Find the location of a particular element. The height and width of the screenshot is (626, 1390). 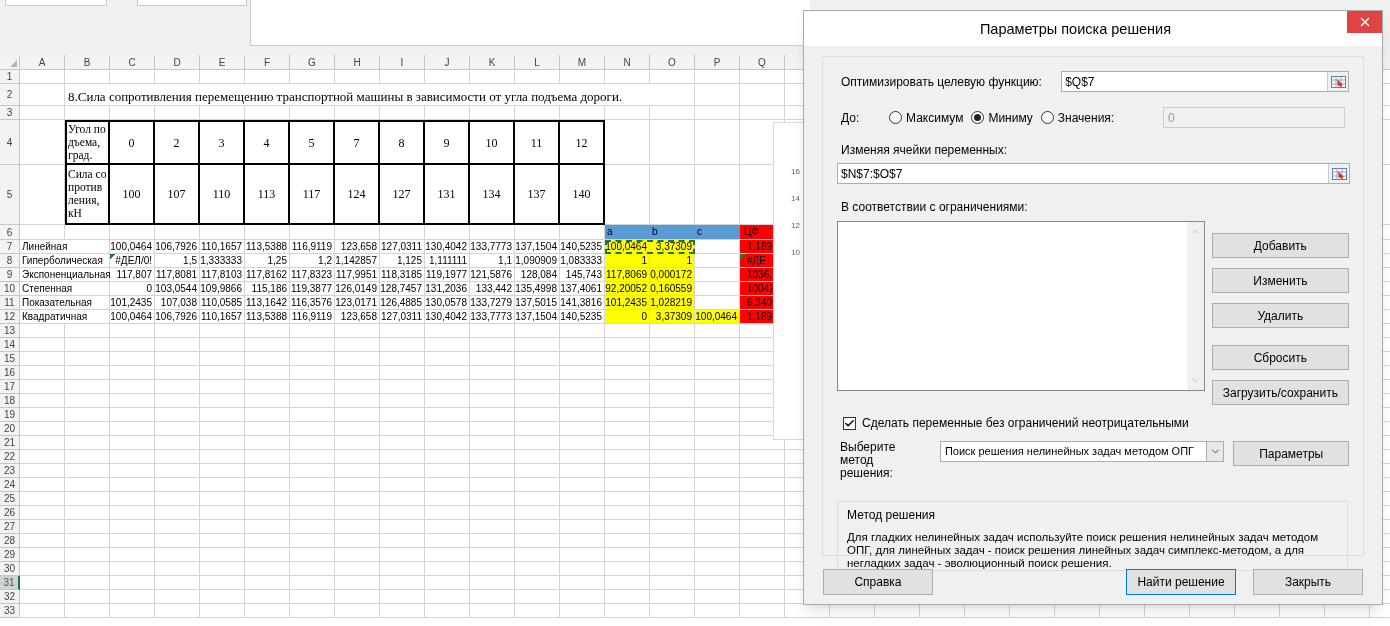

row-header: 13 is located at coordinates (10, 331).